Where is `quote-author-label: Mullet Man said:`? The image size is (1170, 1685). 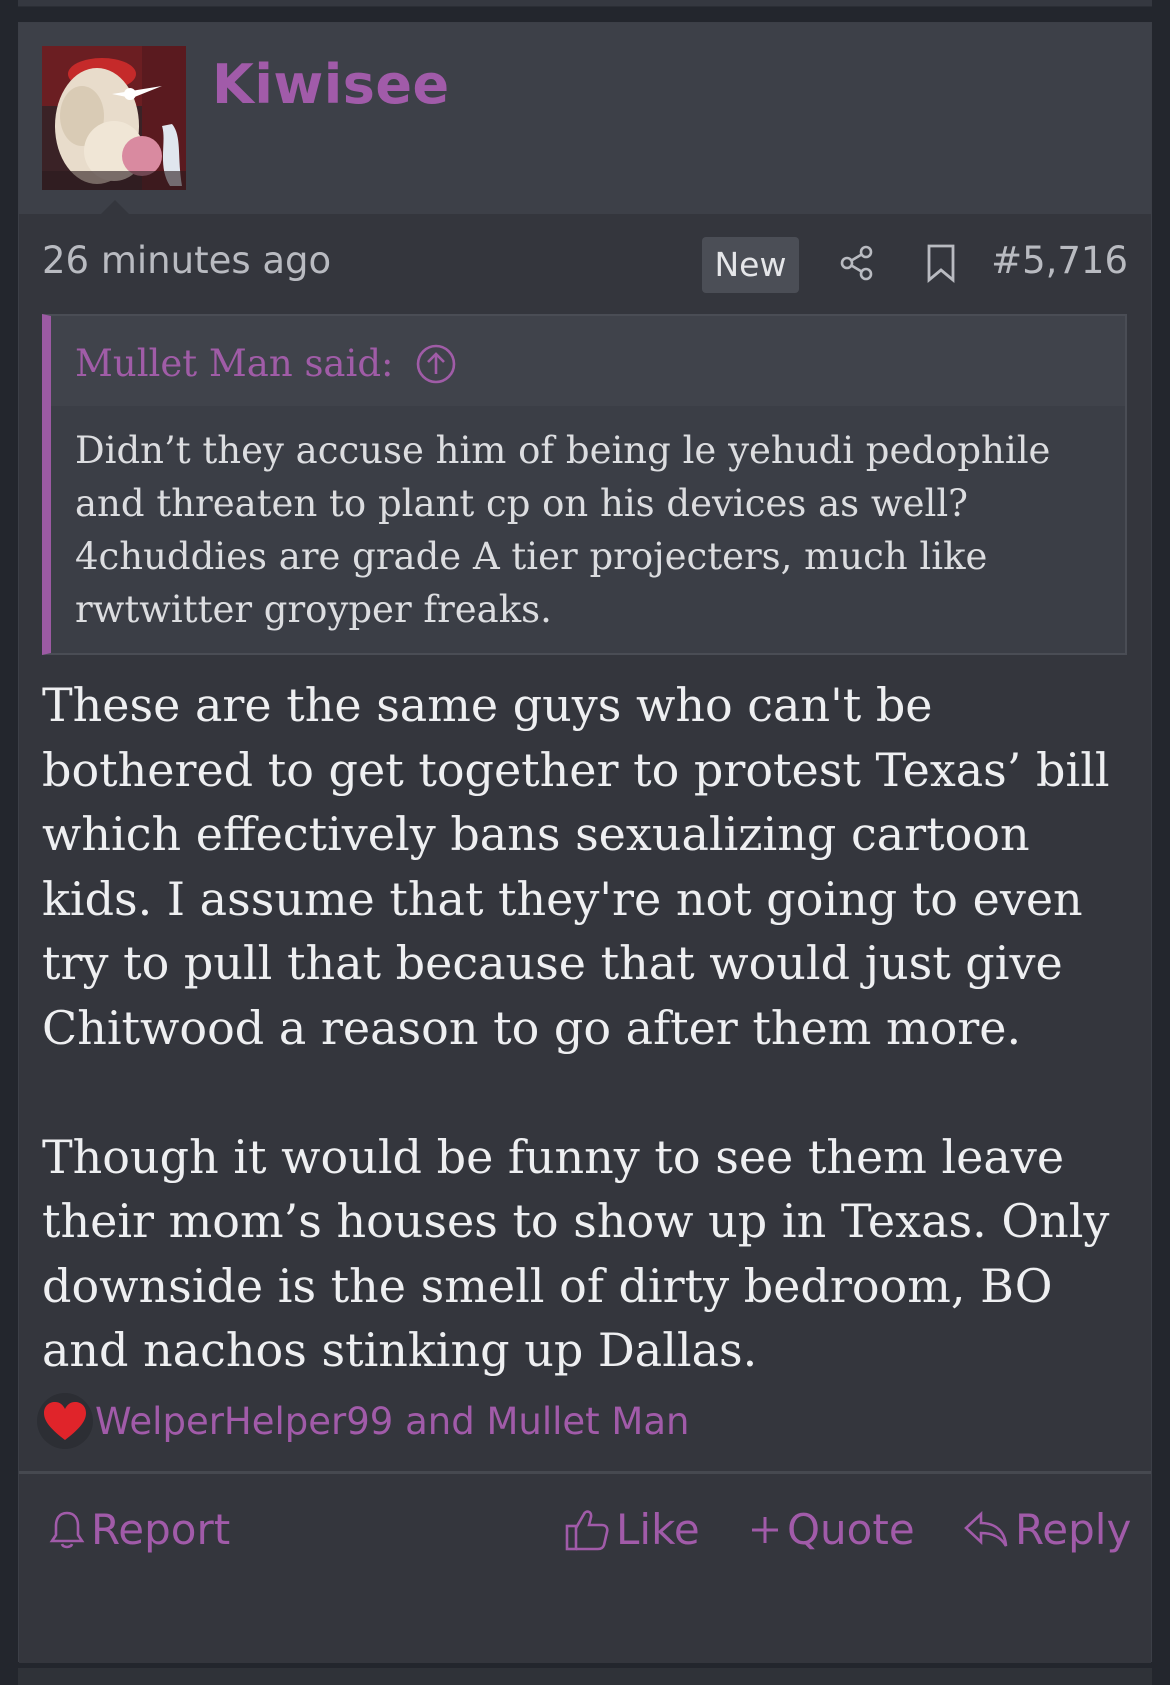
quote-author-label: Mullet Man said: is located at coordinates (234, 363).